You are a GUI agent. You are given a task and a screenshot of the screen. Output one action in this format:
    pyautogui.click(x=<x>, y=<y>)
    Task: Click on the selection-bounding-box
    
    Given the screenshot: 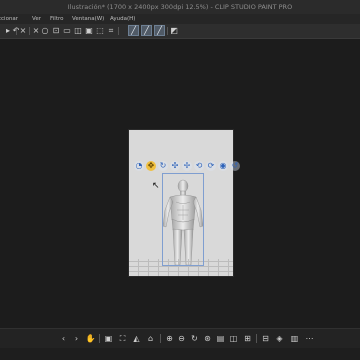 What is the action you would take?
    pyautogui.click(x=183, y=219)
    